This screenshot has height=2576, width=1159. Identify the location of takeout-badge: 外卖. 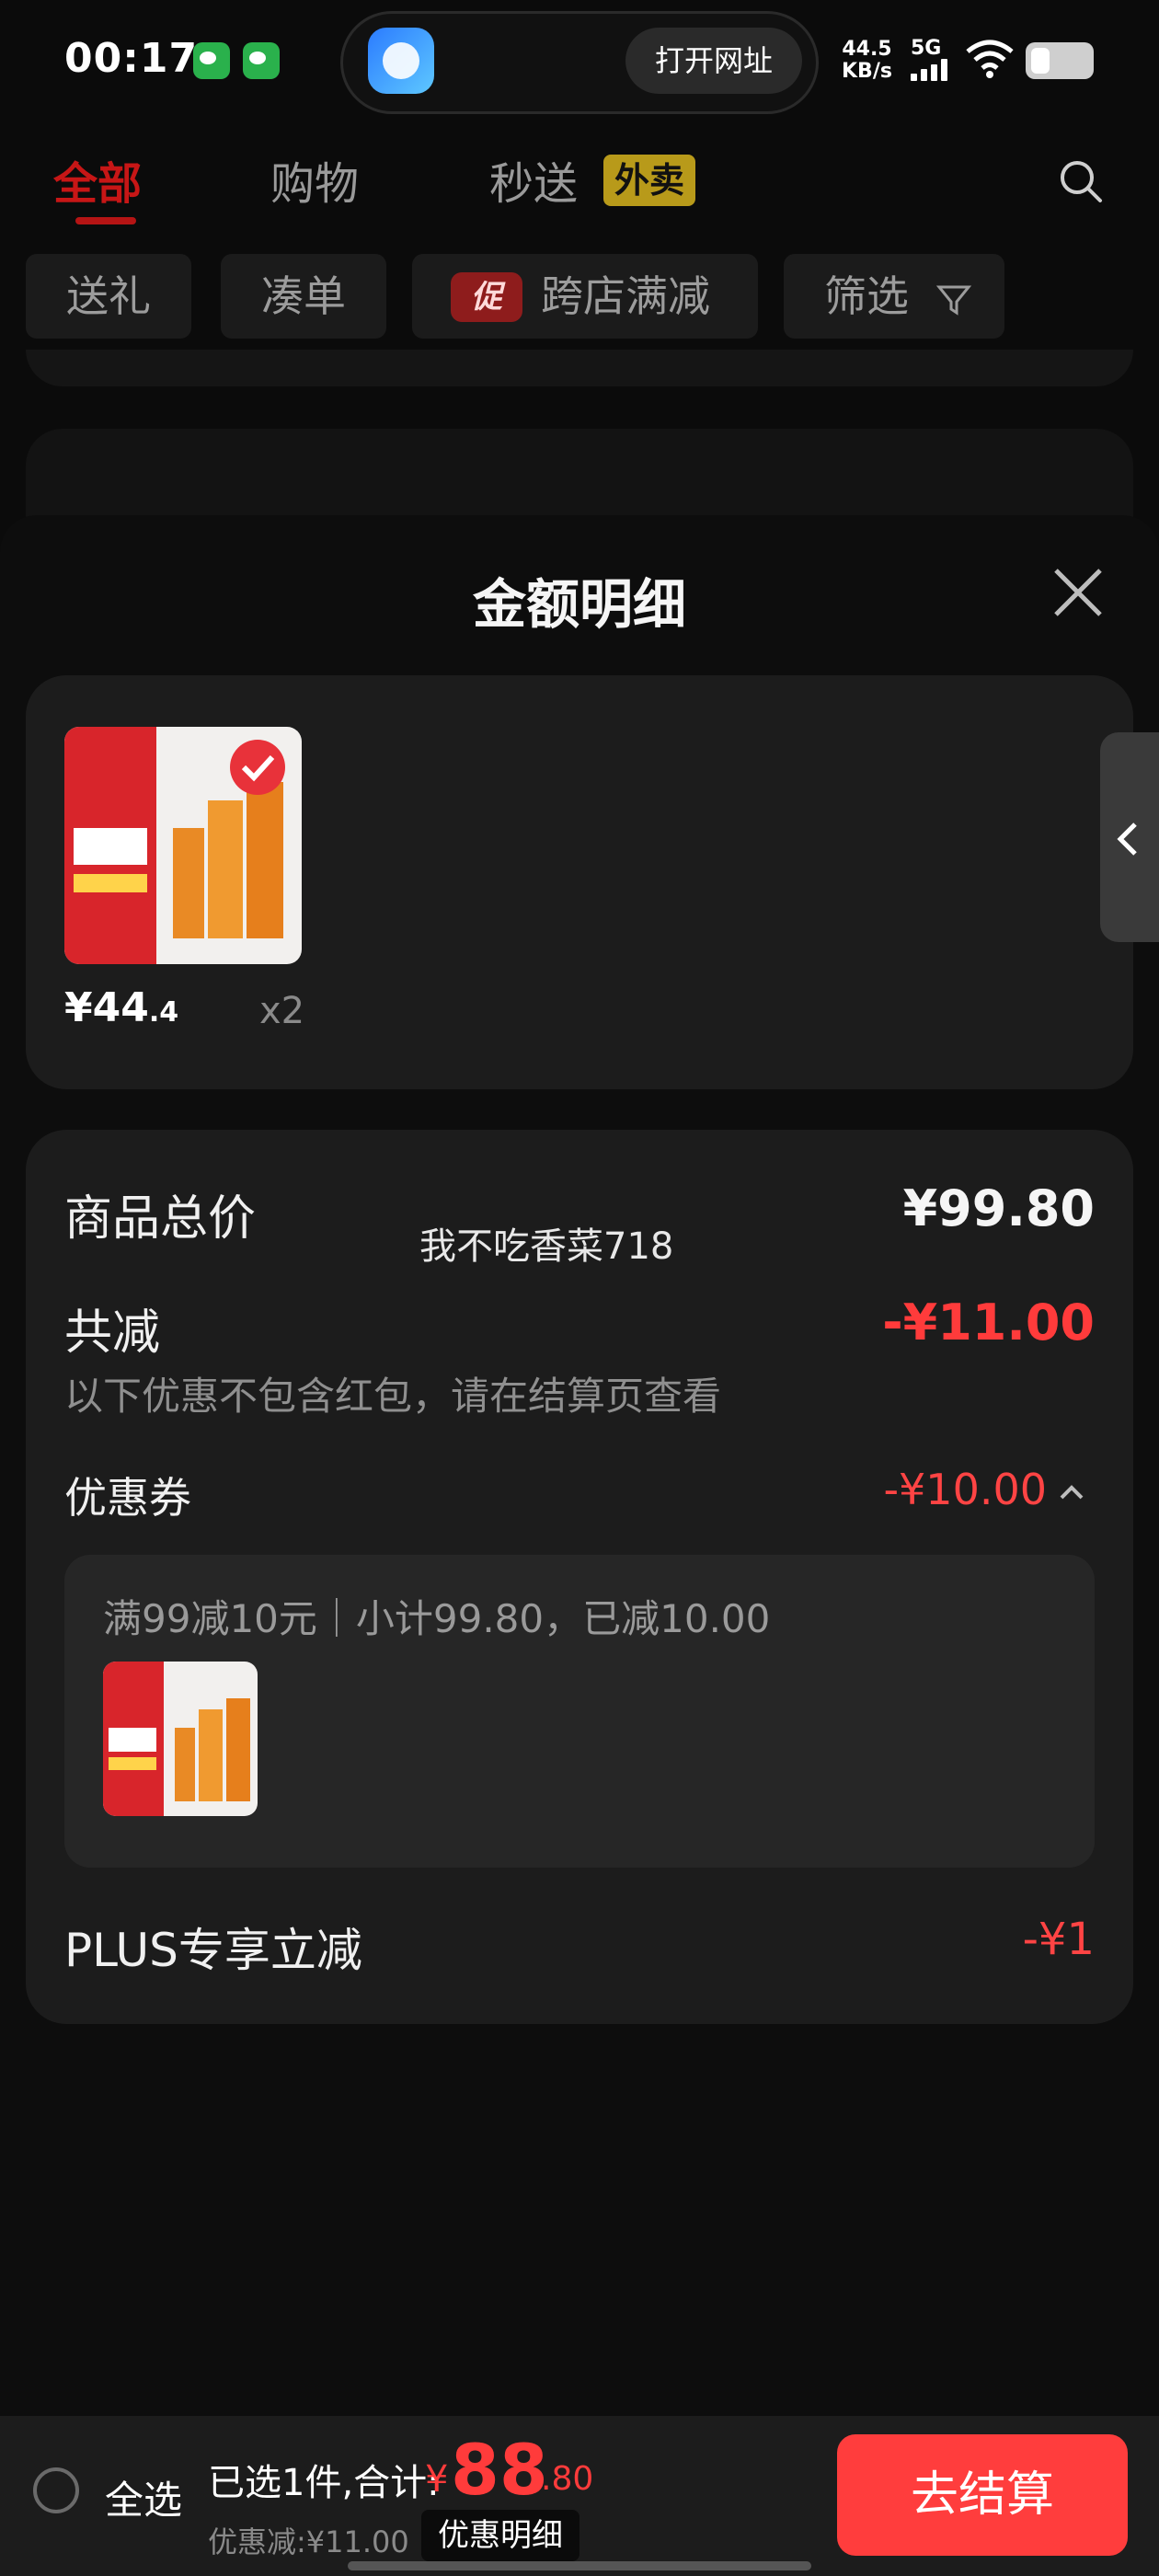
(649, 180).